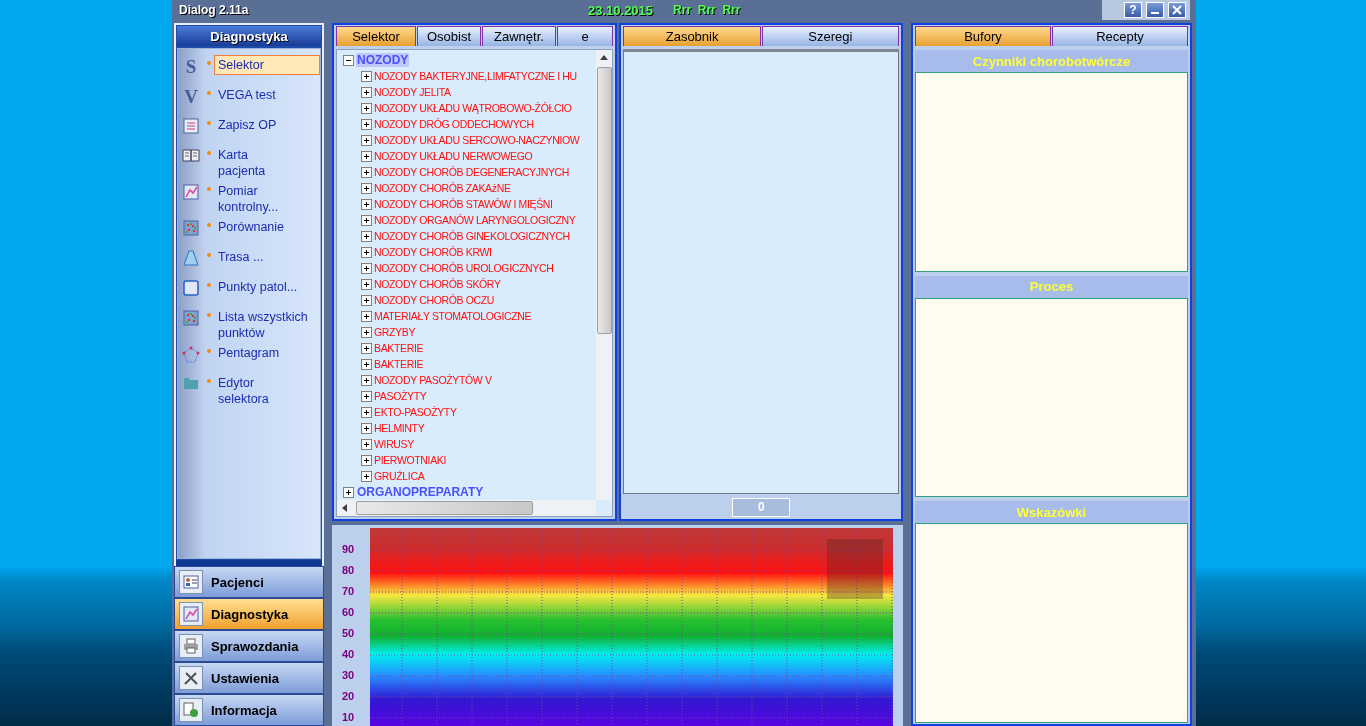 This screenshot has height=726, width=1366. I want to click on tab: Zawnętr., so click(519, 36).